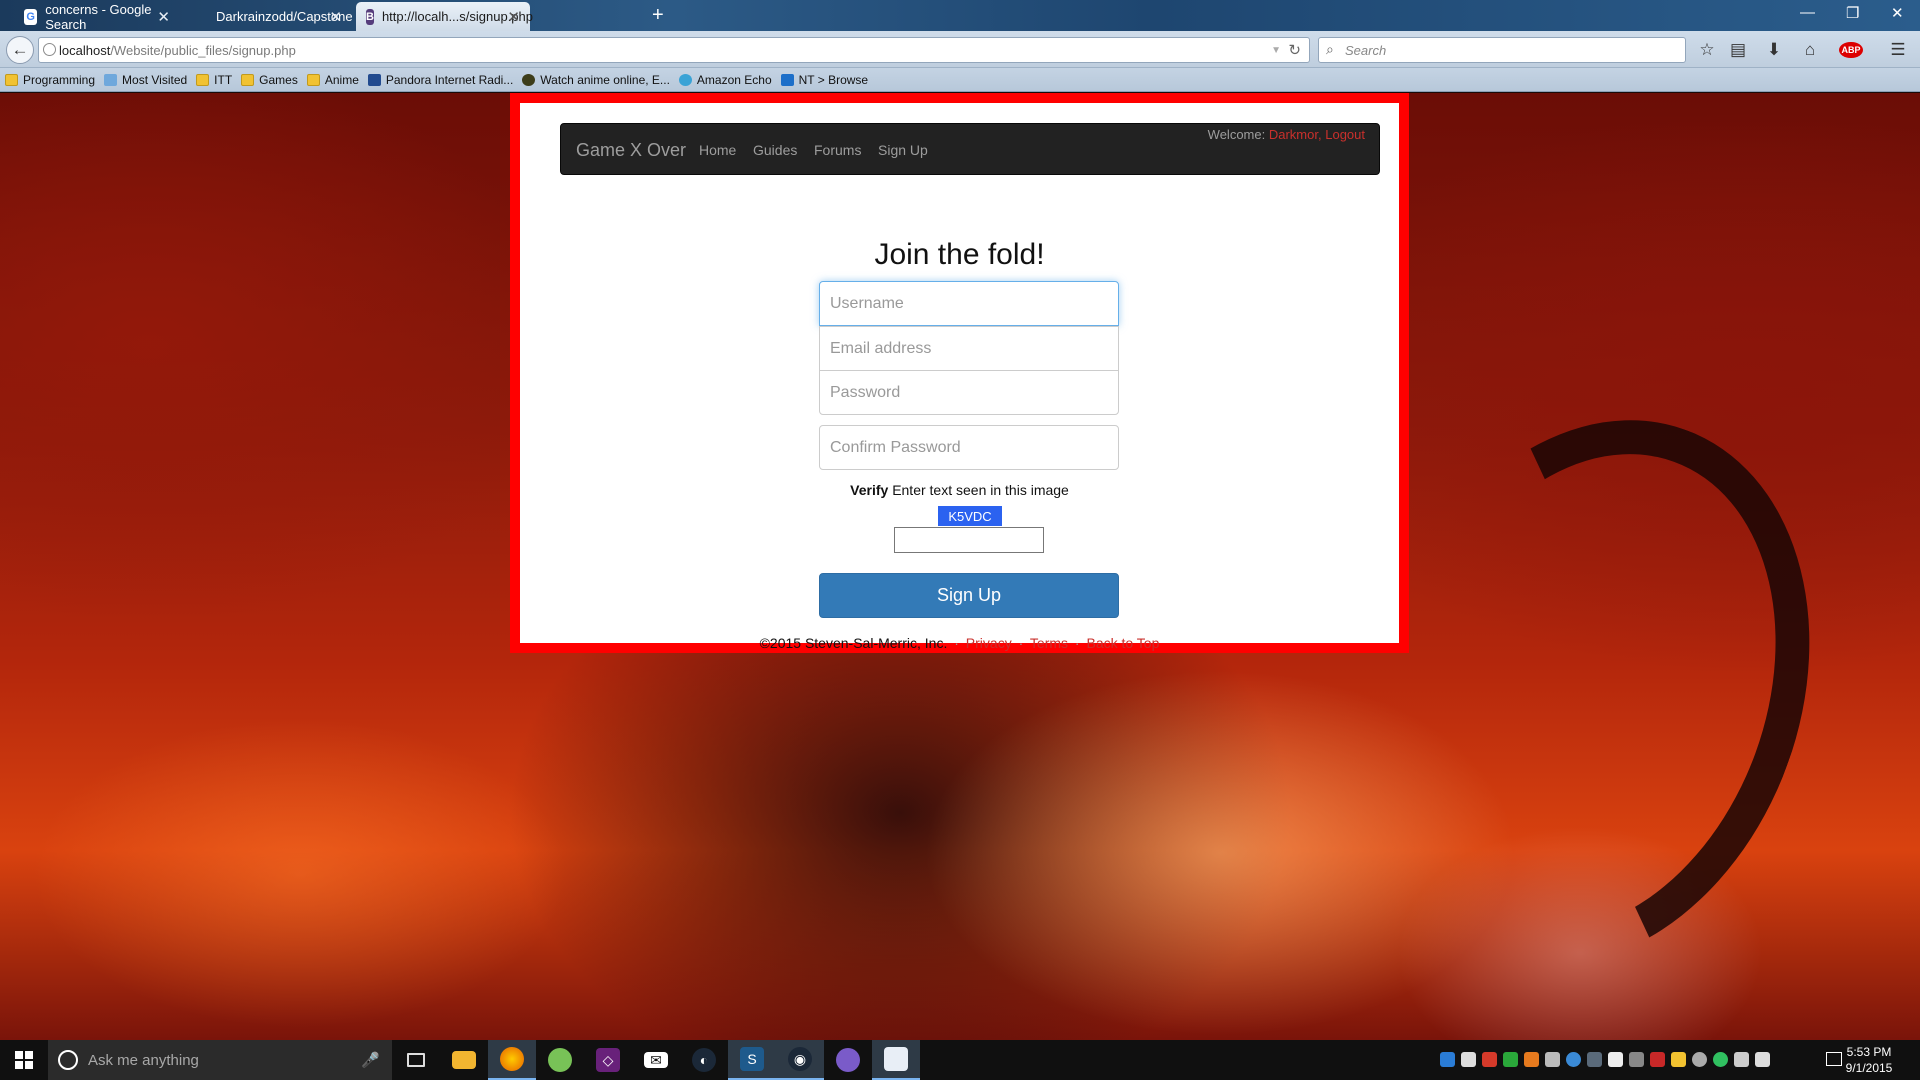  I want to click on new-tab-button: +, so click(658, 15).